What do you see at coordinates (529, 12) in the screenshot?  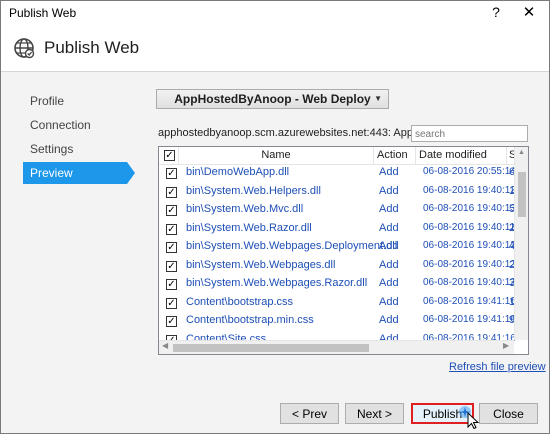 I see `close-window-button: ✕` at bounding box center [529, 12].